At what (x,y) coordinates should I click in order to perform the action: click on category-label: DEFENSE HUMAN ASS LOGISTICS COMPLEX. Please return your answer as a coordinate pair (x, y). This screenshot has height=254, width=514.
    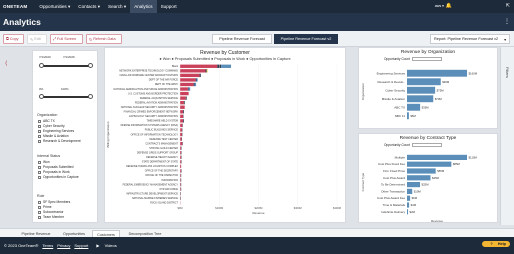
    Looking at the image, I should click on (152, 166).